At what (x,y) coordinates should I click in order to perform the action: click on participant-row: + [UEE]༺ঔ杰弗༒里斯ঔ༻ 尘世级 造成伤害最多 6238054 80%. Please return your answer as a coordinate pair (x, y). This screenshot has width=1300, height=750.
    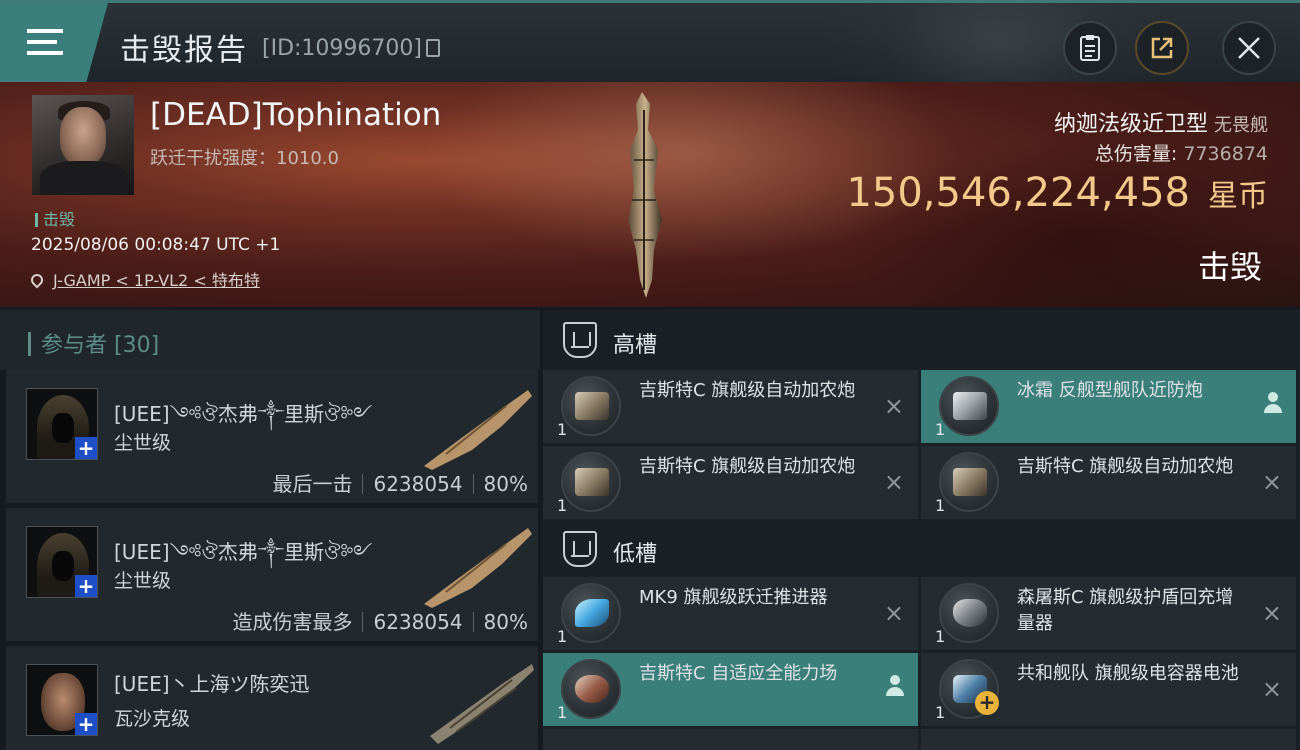
    Looking at the image, I should click on (272, 575).